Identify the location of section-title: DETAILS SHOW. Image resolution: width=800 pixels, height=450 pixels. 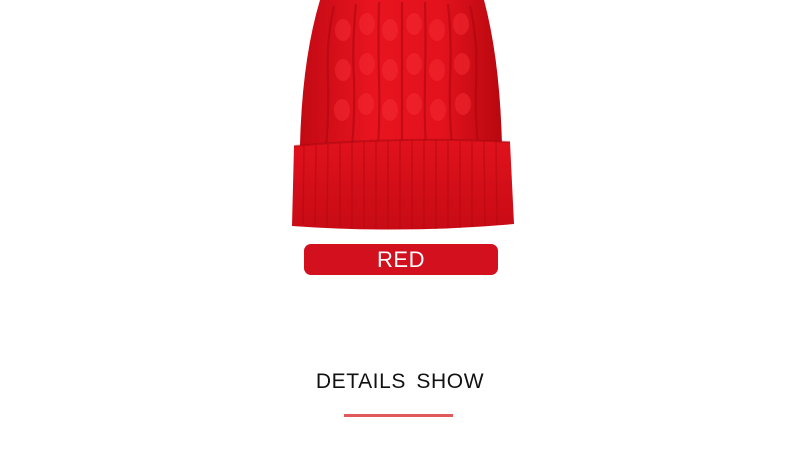
(400, 381).